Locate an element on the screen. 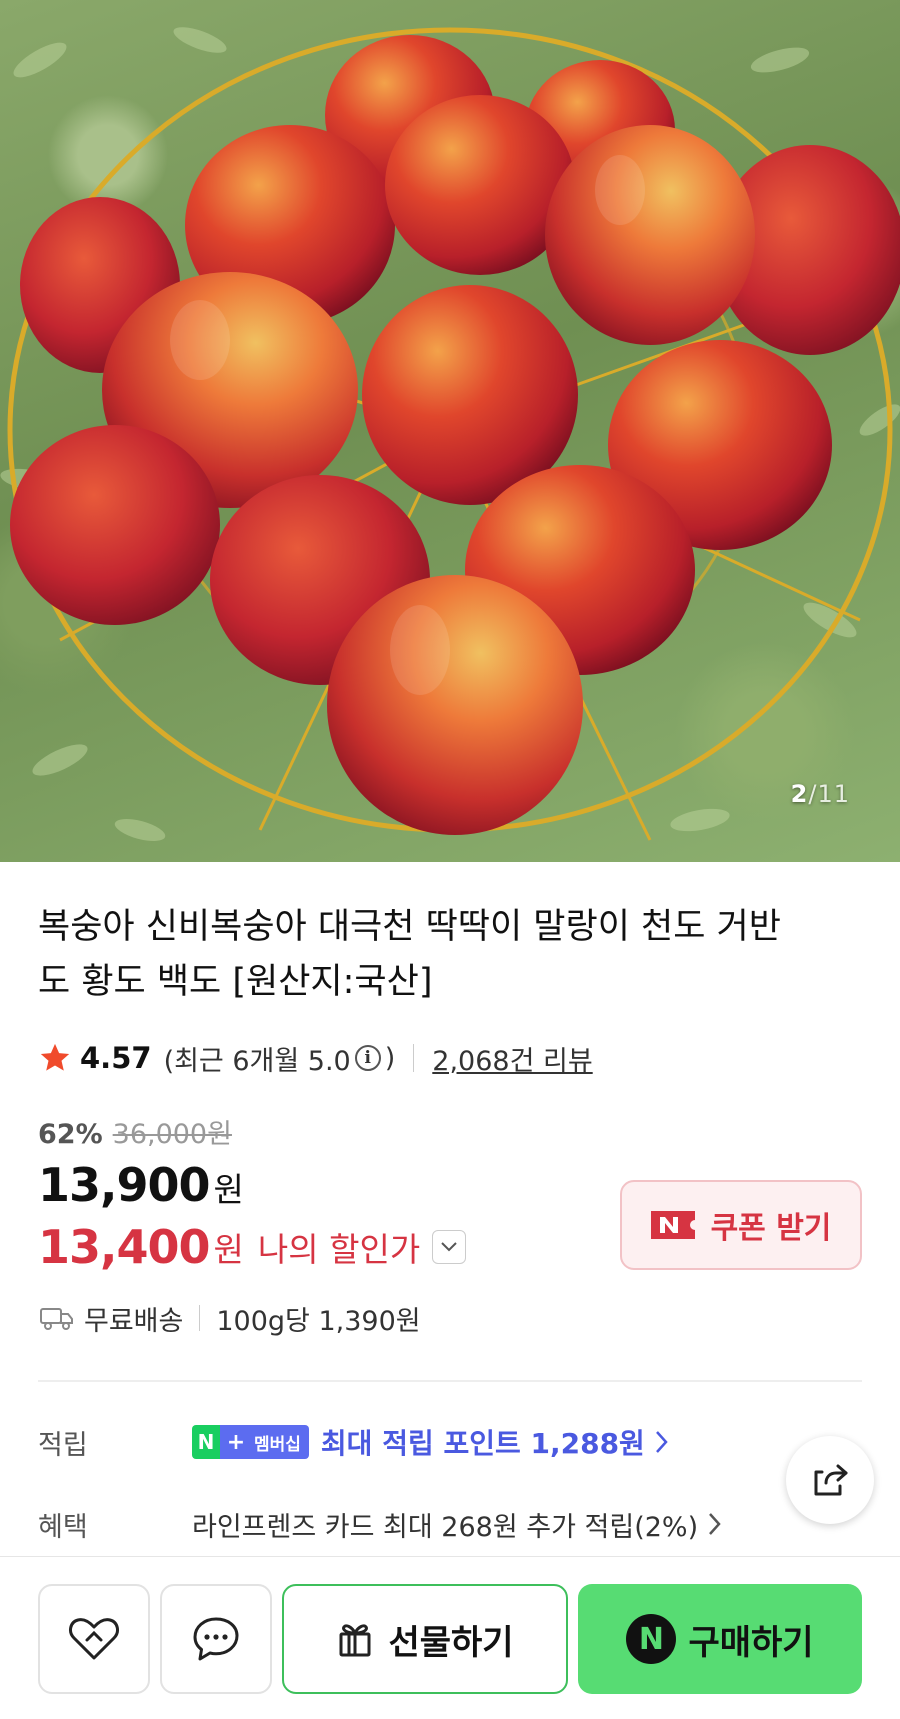 This screenshot has width=900, height=1719. shipping-row: 무료배송 100g당 1,390원 is located at coordinates (230, 1318).